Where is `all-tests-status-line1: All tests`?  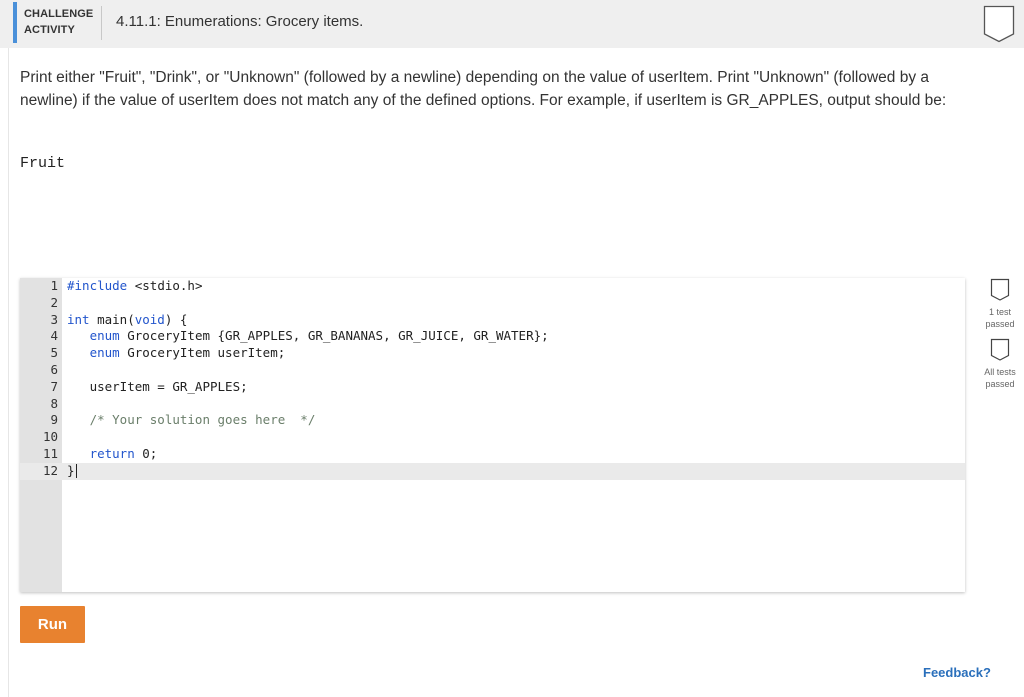
all-tests-status-line1: All tests is located at coordinates (1000, 372).